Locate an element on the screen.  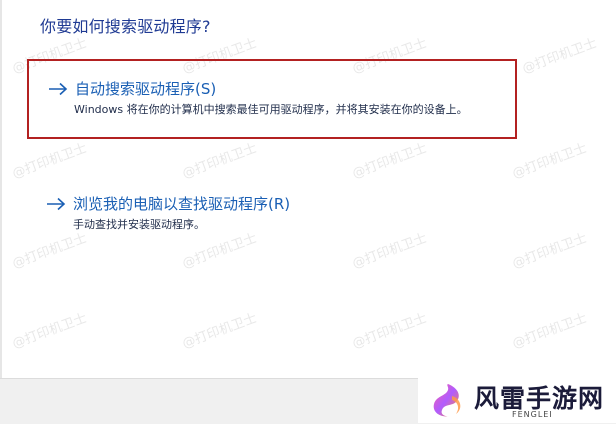
auto-search-description: Windows 将在你的计算机中搜索最佳可用驱动程序，并将其安装在你的设备上。 is located at coordinates (271, 109).